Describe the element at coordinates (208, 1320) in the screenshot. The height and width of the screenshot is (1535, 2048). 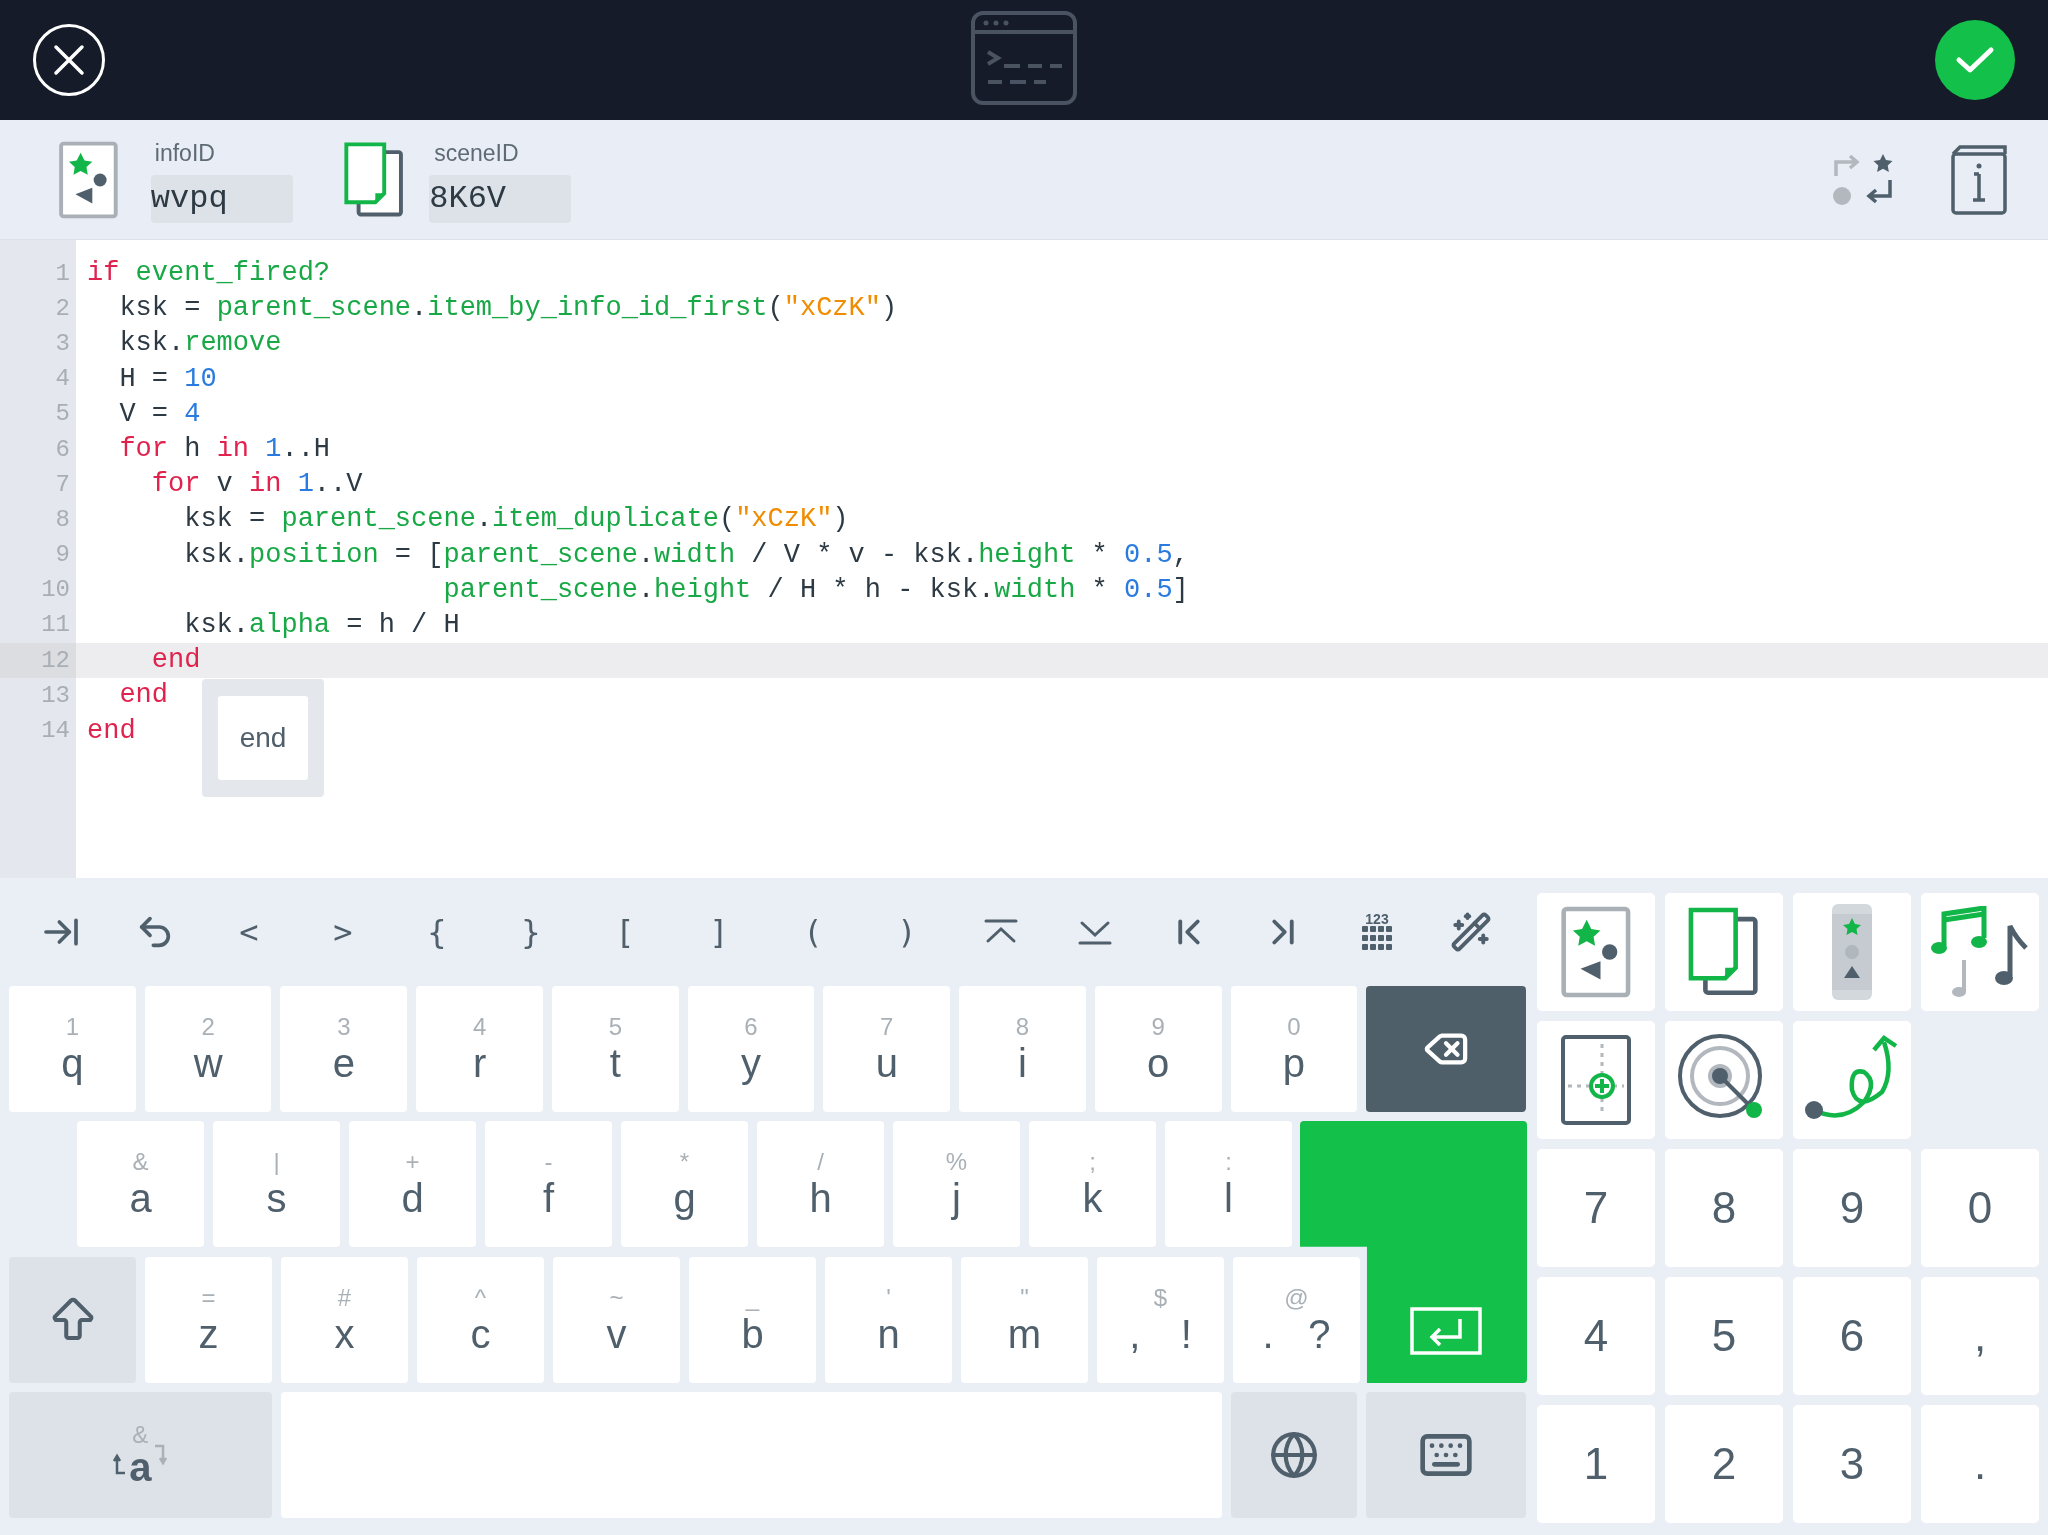
I see `letter-key: = z` at that location.